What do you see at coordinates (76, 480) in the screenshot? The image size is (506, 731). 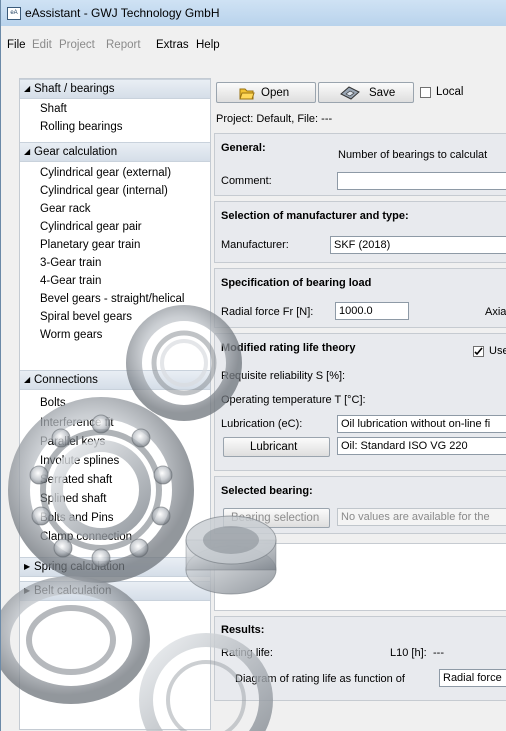 I see `nav-item-serrated-shaft: Serrated shaft` at bounding box center [76, 480].